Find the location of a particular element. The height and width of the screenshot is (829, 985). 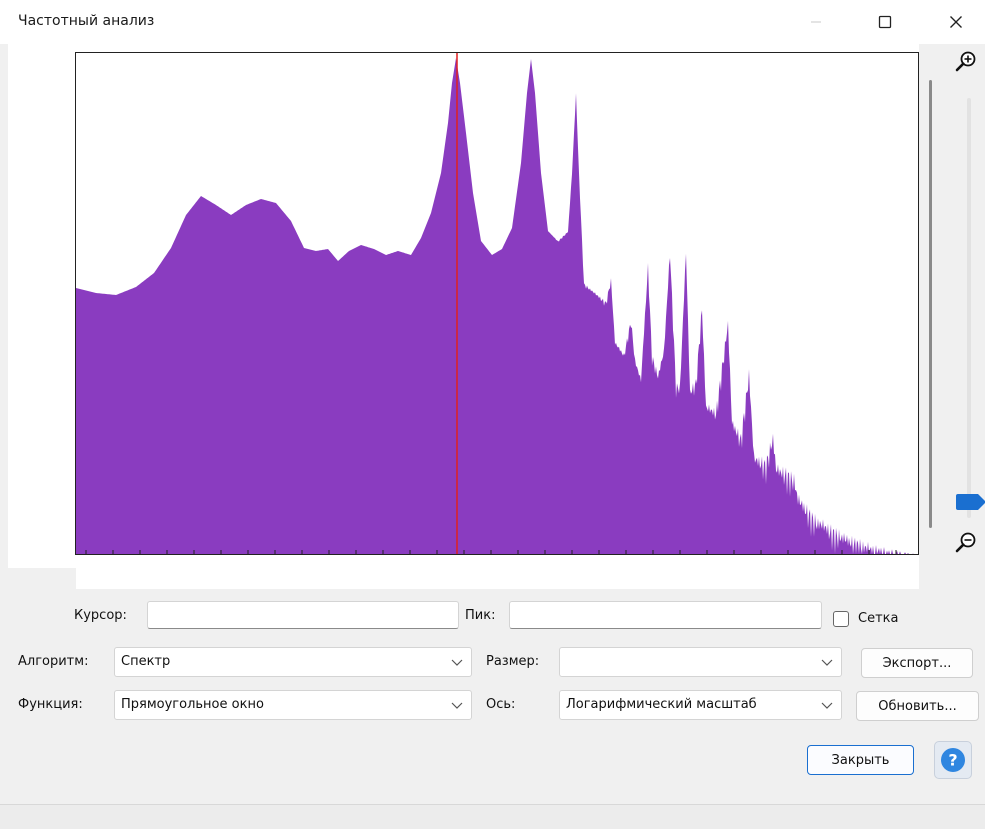

window-title: Частотный анализ is located at coordinates (86, 21).